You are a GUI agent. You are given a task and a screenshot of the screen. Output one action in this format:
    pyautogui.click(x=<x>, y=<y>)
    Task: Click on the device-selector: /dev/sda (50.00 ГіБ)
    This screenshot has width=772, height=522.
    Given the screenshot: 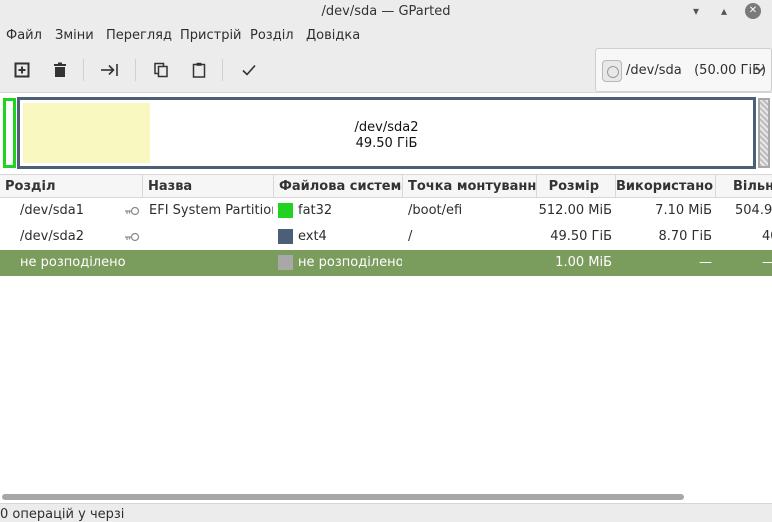 What is the action you would take?
    pyautogui.click(x=683, y=70)
    